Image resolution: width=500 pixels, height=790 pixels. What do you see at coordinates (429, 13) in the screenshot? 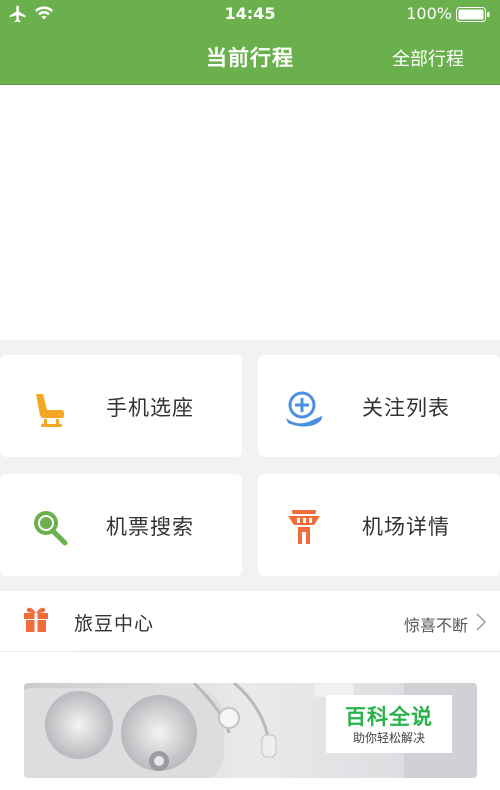
I see `battery-percent: 100%` at bounding box center [429, 13].